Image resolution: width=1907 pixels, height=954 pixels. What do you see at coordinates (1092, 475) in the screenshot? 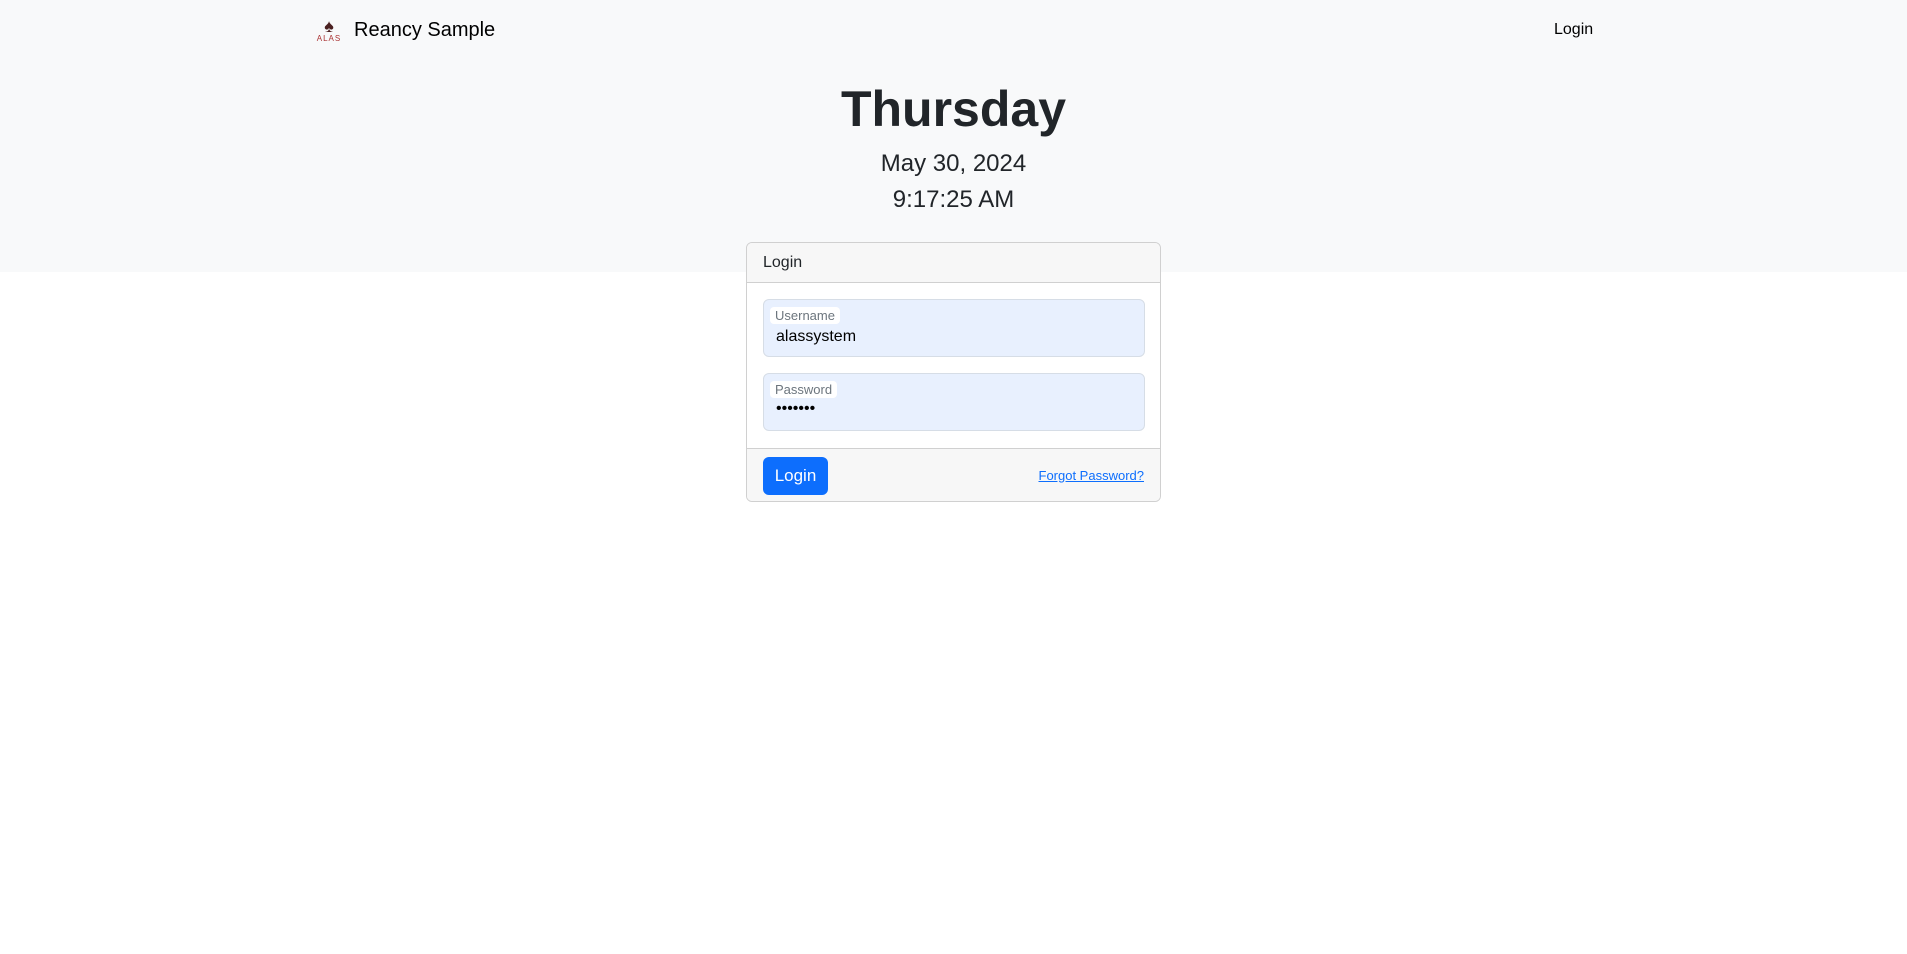
I see `forgot-password-link: Forgot Password?` at bounding box center [1092, 475].